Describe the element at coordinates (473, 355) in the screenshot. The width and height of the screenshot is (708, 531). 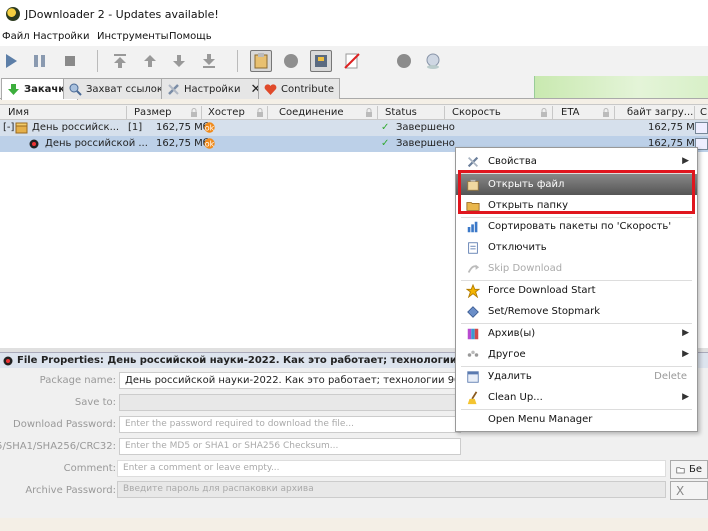
I see `other-icon` at that location.